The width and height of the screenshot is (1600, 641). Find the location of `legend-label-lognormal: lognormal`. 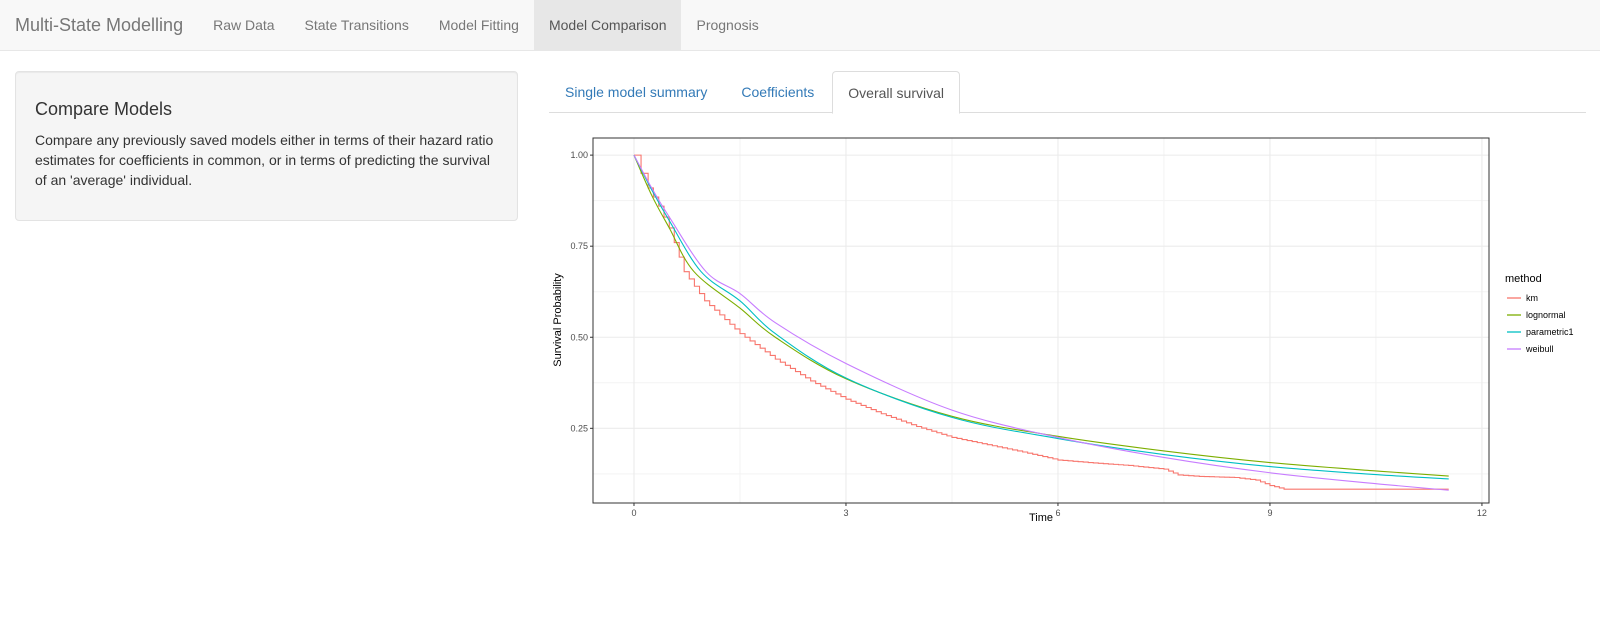

legend-label-lognormal: lognormal is located at coordinates (1546, 315).